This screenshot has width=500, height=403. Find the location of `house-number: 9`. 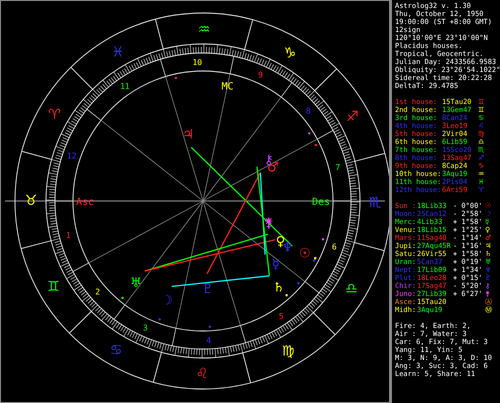

house-number: 9 is located at coordinates (260, 75).